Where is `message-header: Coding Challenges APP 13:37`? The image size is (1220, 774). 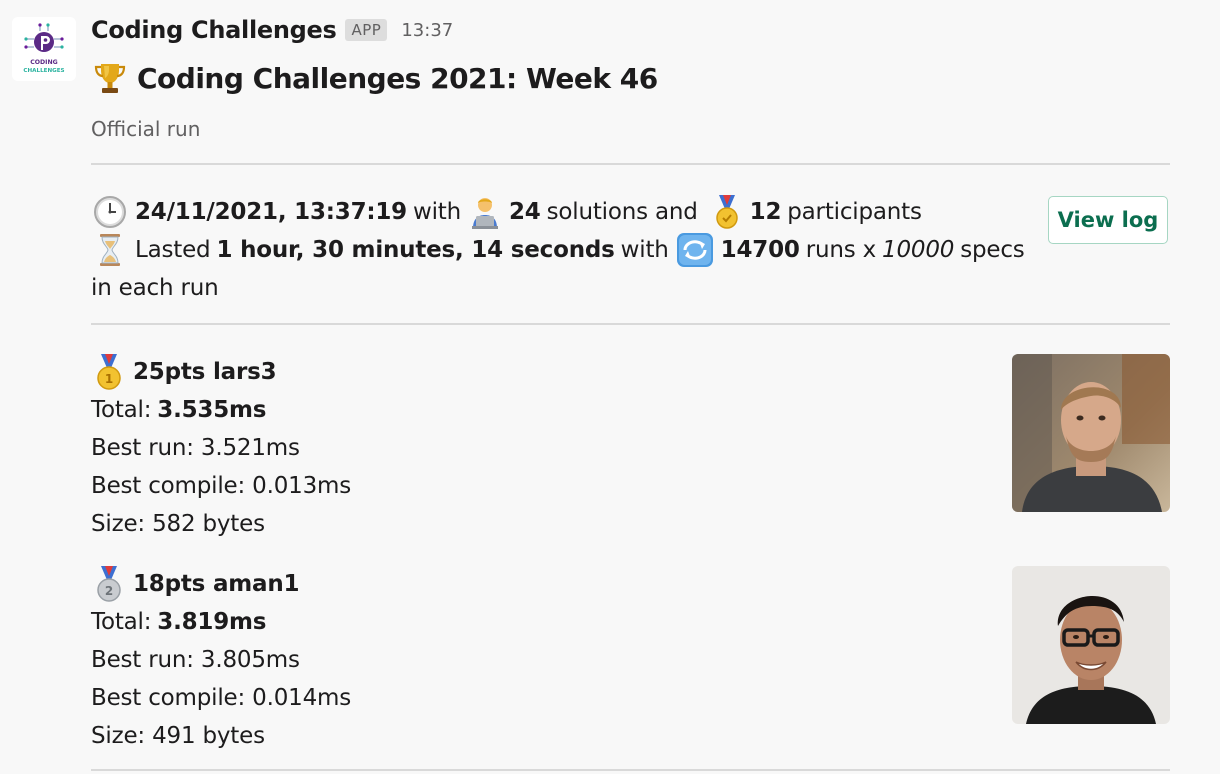 message-header: Coding Challenges APP 13:37 is located at coordinates (272, 30).